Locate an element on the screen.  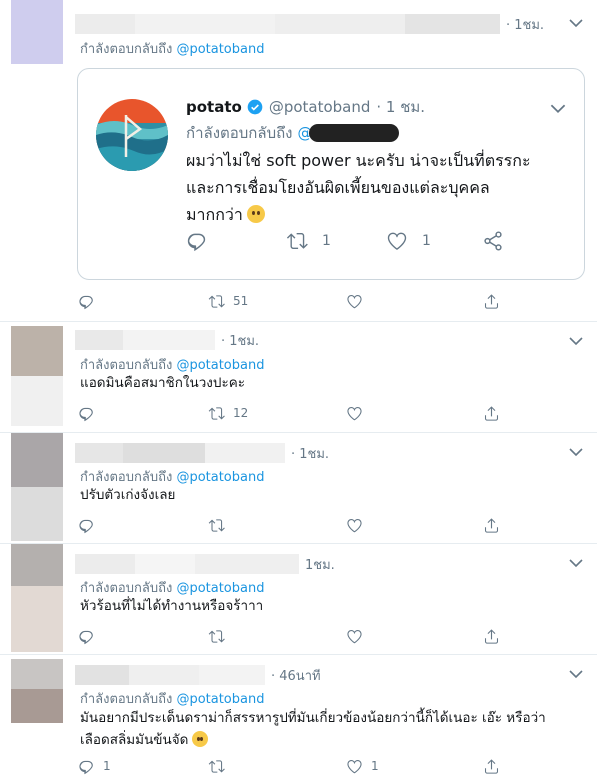
retweet-button: 12 is located at coordinates (228, 413).